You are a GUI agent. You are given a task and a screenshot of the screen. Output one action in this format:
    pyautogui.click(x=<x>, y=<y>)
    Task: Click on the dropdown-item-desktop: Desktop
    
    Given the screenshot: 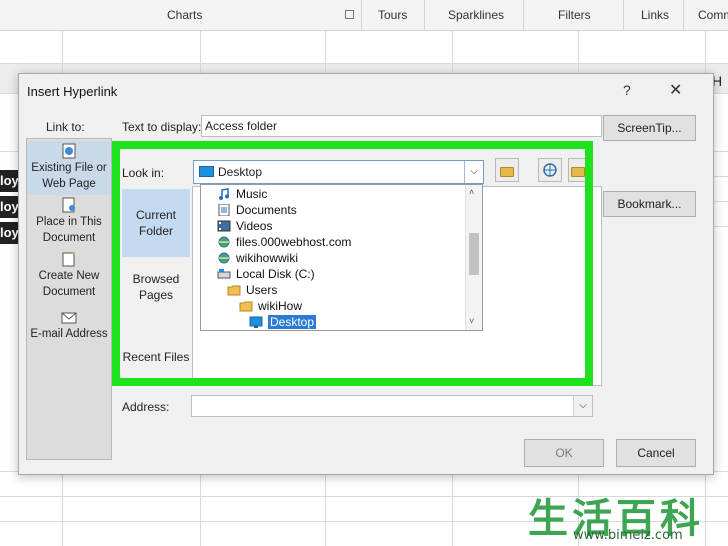 What is the action you would take?
    pyautogui.click(x=283, y=322)
    